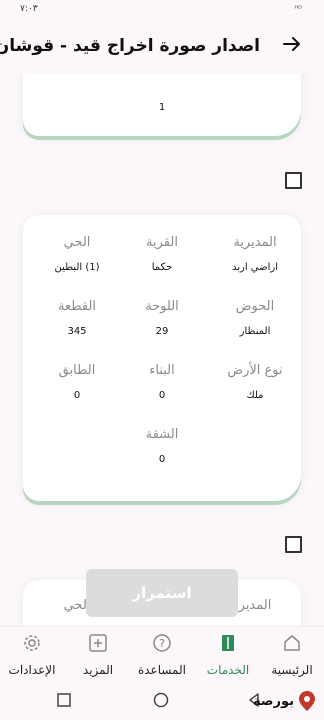  Describe the element at coordinates (130, 46) in the screenshot. I see `page-title: اصدار صورة اخراج قيد - قوشان` at that location.